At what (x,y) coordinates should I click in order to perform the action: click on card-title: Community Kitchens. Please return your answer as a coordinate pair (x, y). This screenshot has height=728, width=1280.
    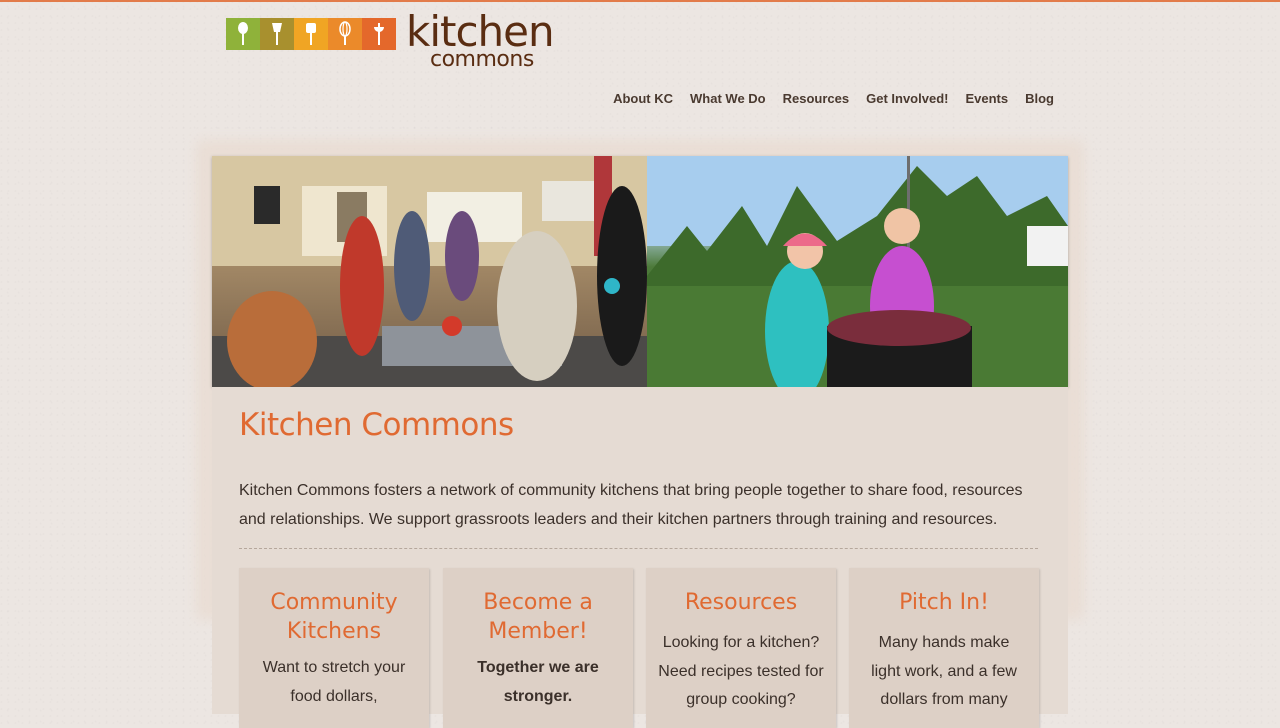
    Looking at the image, I should click on (334, 617).